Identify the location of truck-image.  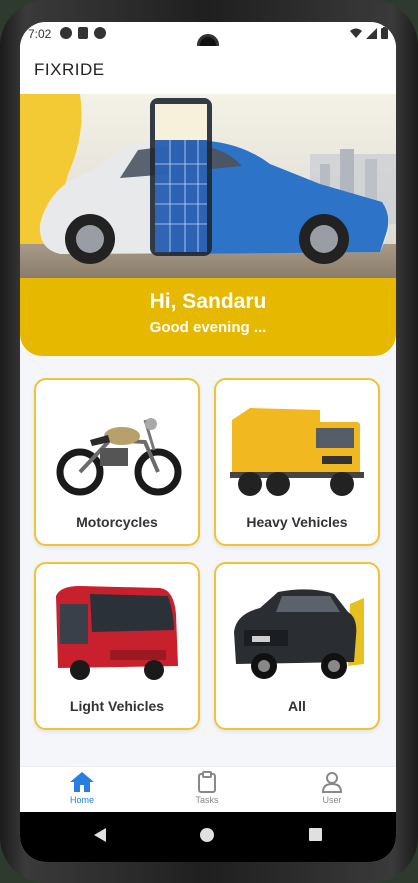
(297, 452).